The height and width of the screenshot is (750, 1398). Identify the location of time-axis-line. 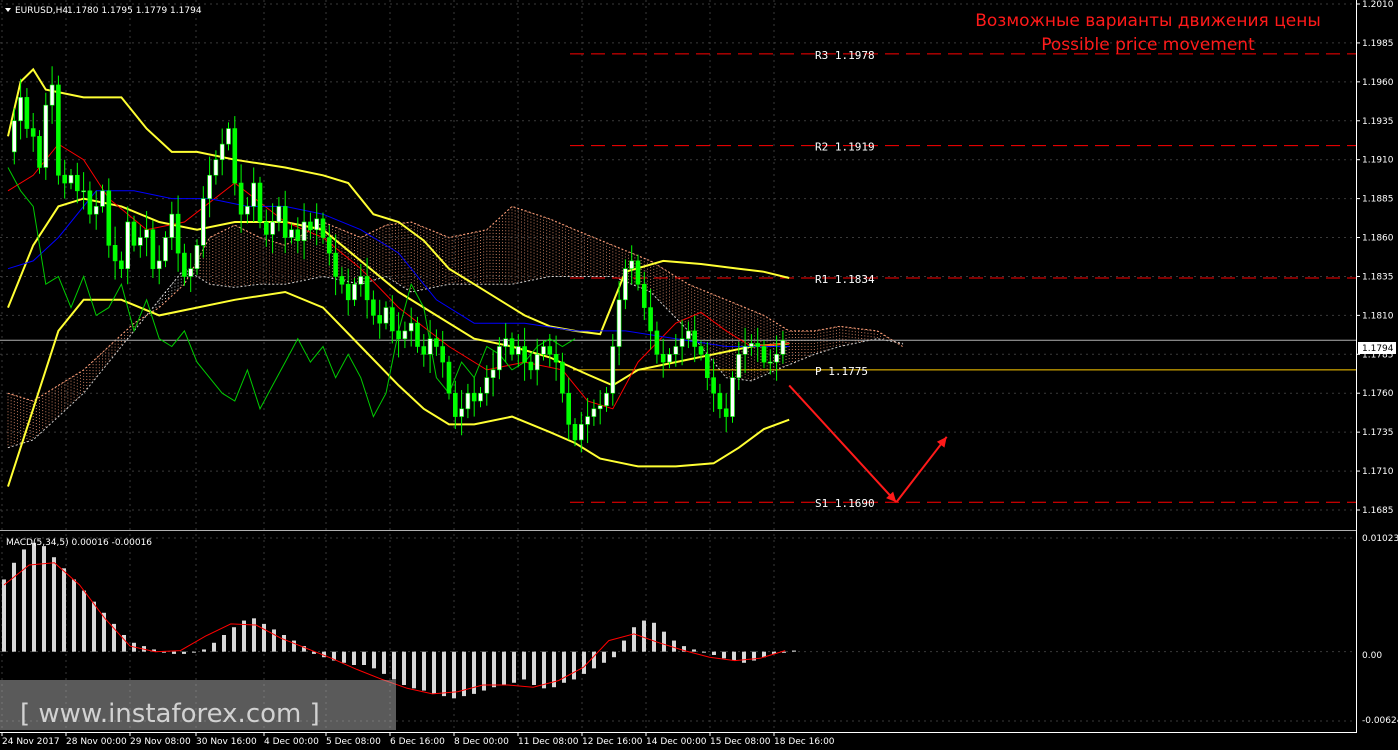
(678, 732).